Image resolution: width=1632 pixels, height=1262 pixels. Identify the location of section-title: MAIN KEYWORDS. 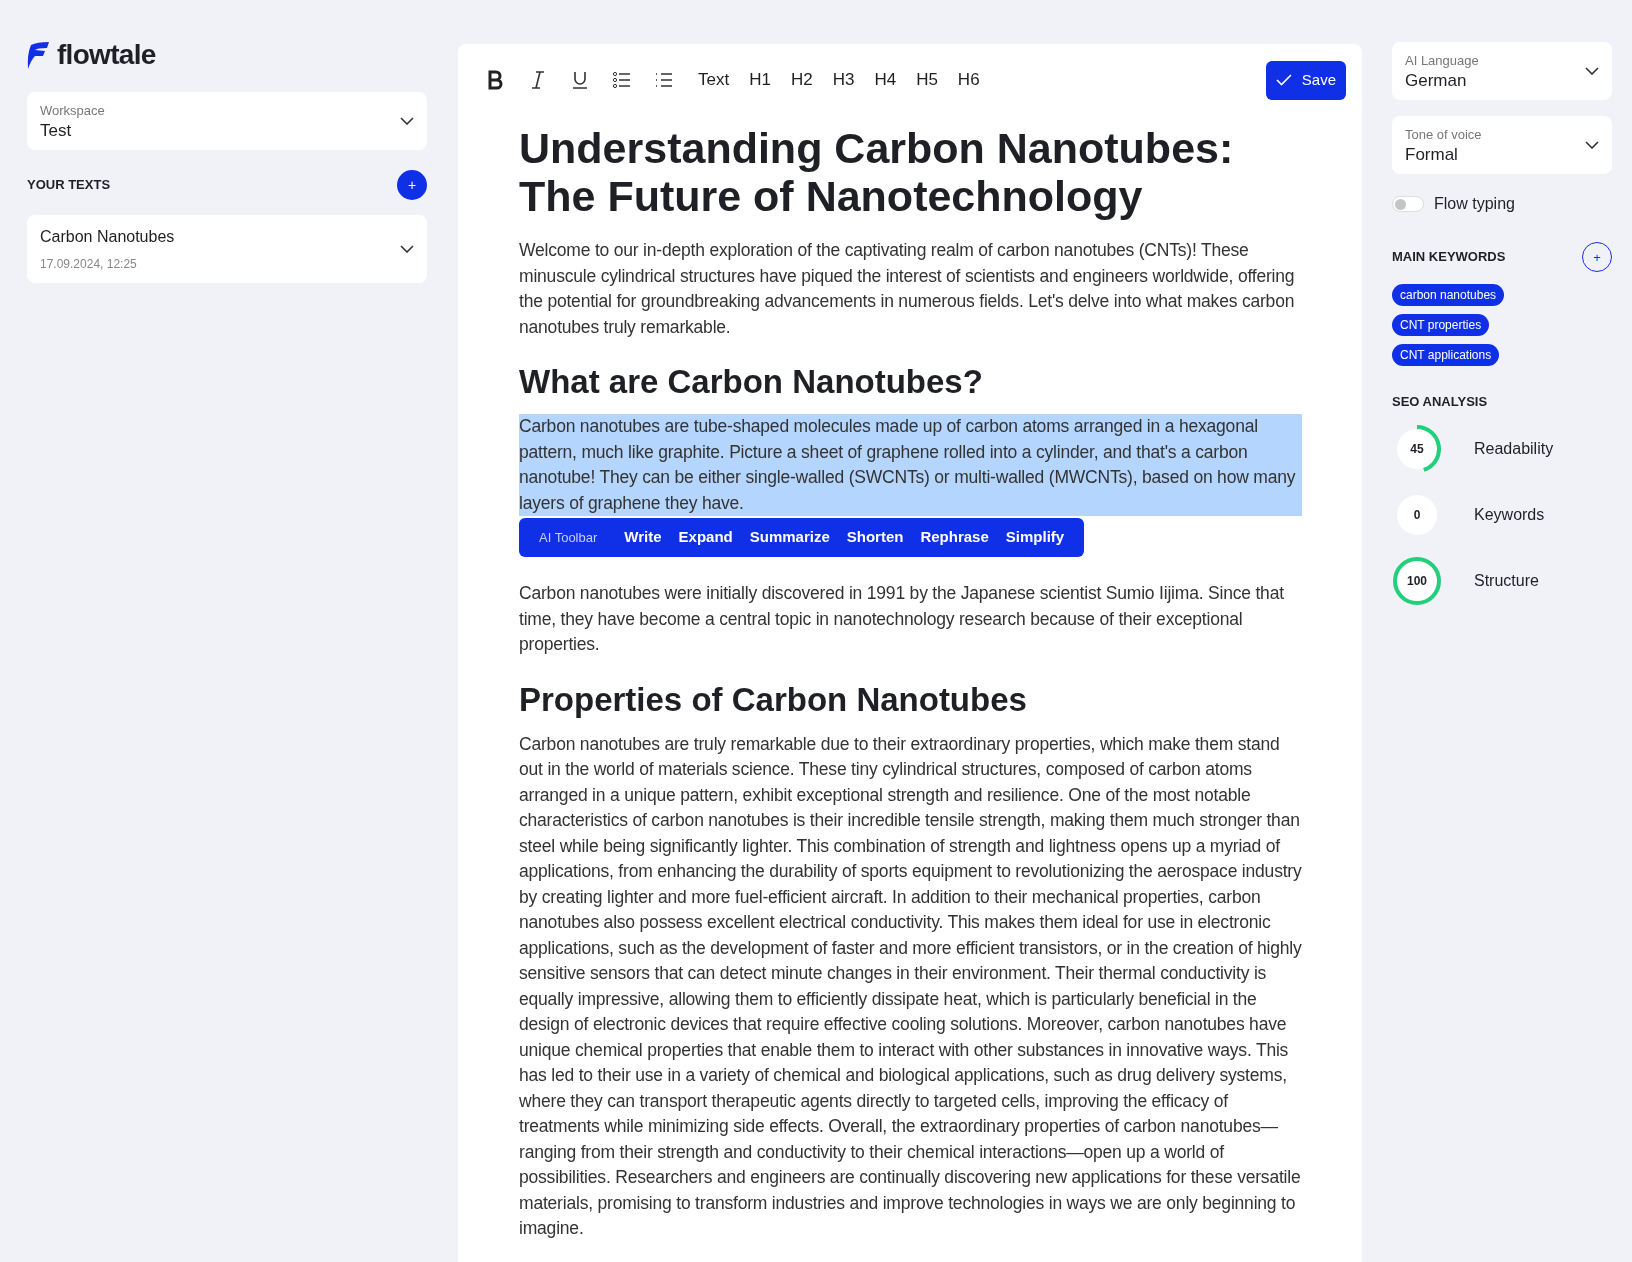
(1449, 257).